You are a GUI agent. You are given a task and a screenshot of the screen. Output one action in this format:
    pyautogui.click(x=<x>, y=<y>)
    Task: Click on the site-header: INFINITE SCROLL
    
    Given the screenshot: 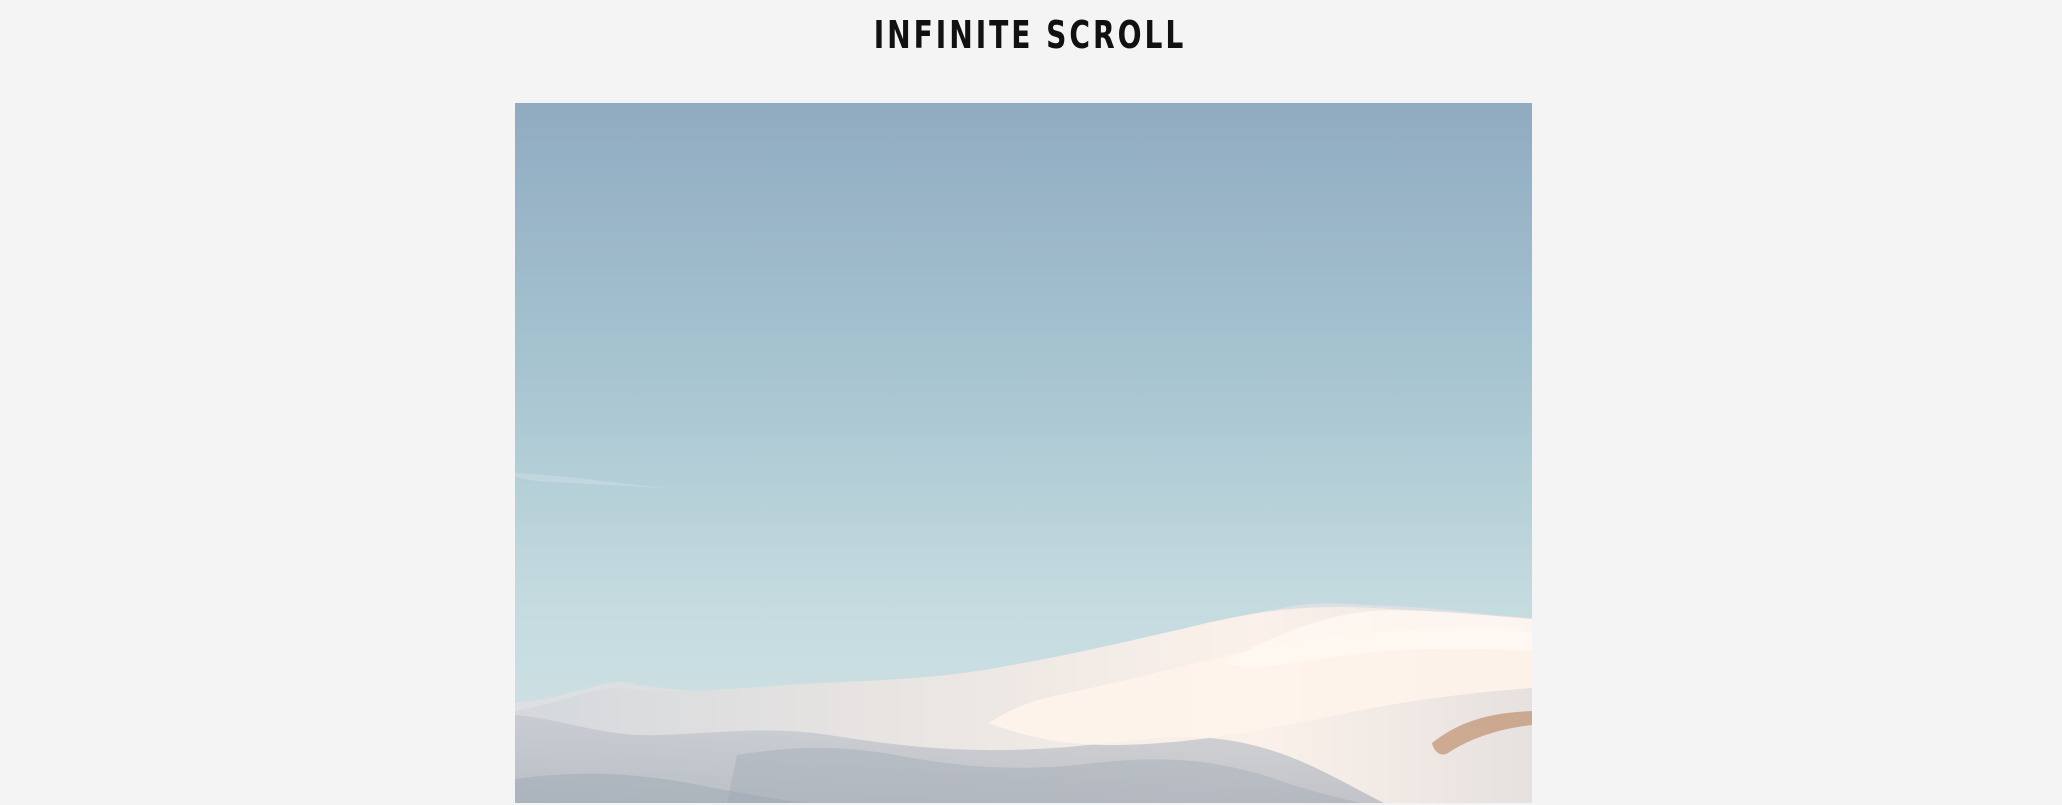 What is the action you would take?
    pyautogui.click(x=1031, y=51)
    